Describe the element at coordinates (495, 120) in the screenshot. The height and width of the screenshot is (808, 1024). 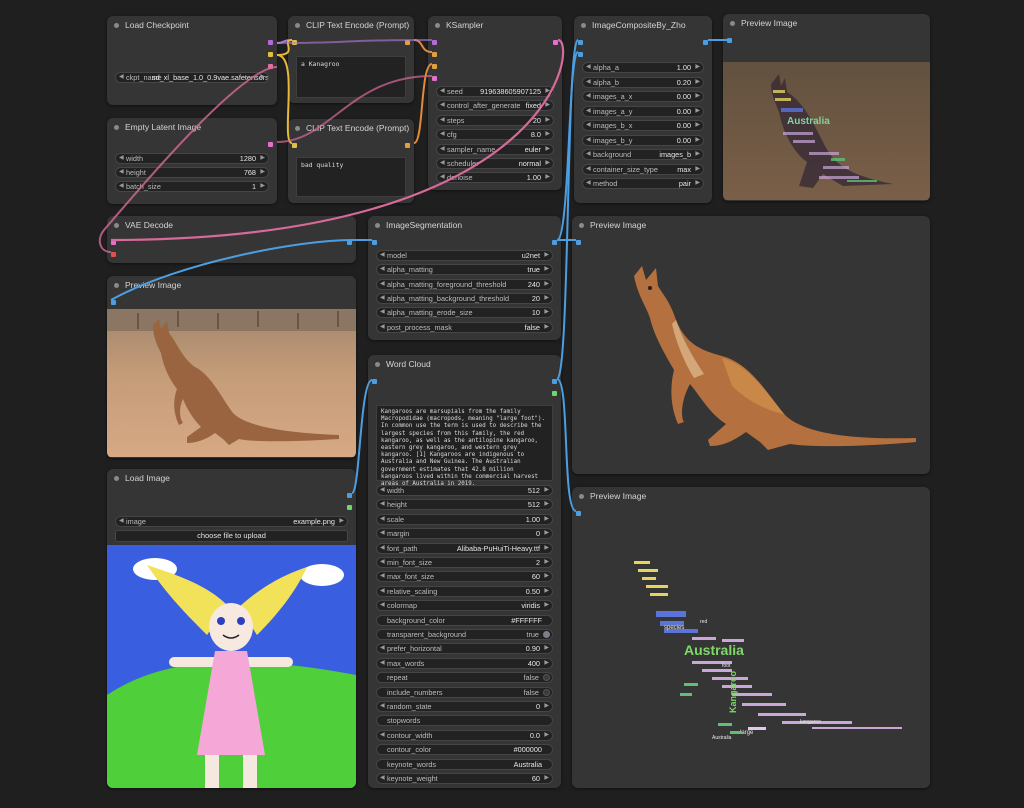
I see `steps-widget: ◀ ▶ steps 20` at that location.